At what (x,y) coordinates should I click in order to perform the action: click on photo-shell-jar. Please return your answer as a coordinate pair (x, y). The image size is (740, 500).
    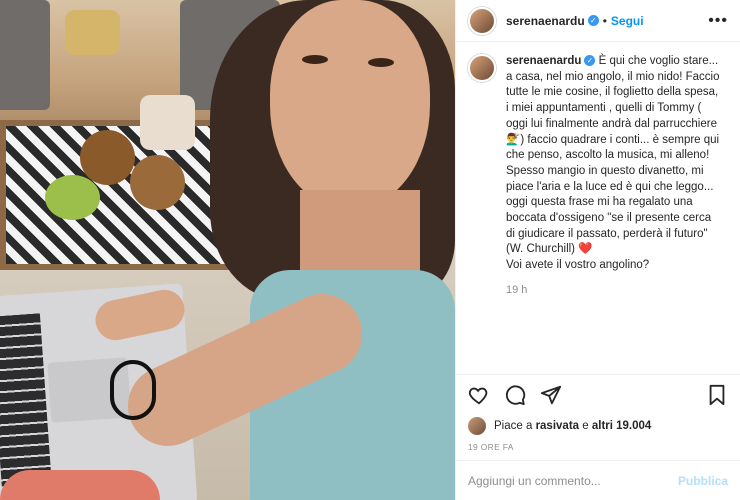
    Looking at the image, I should click on (167, 122).